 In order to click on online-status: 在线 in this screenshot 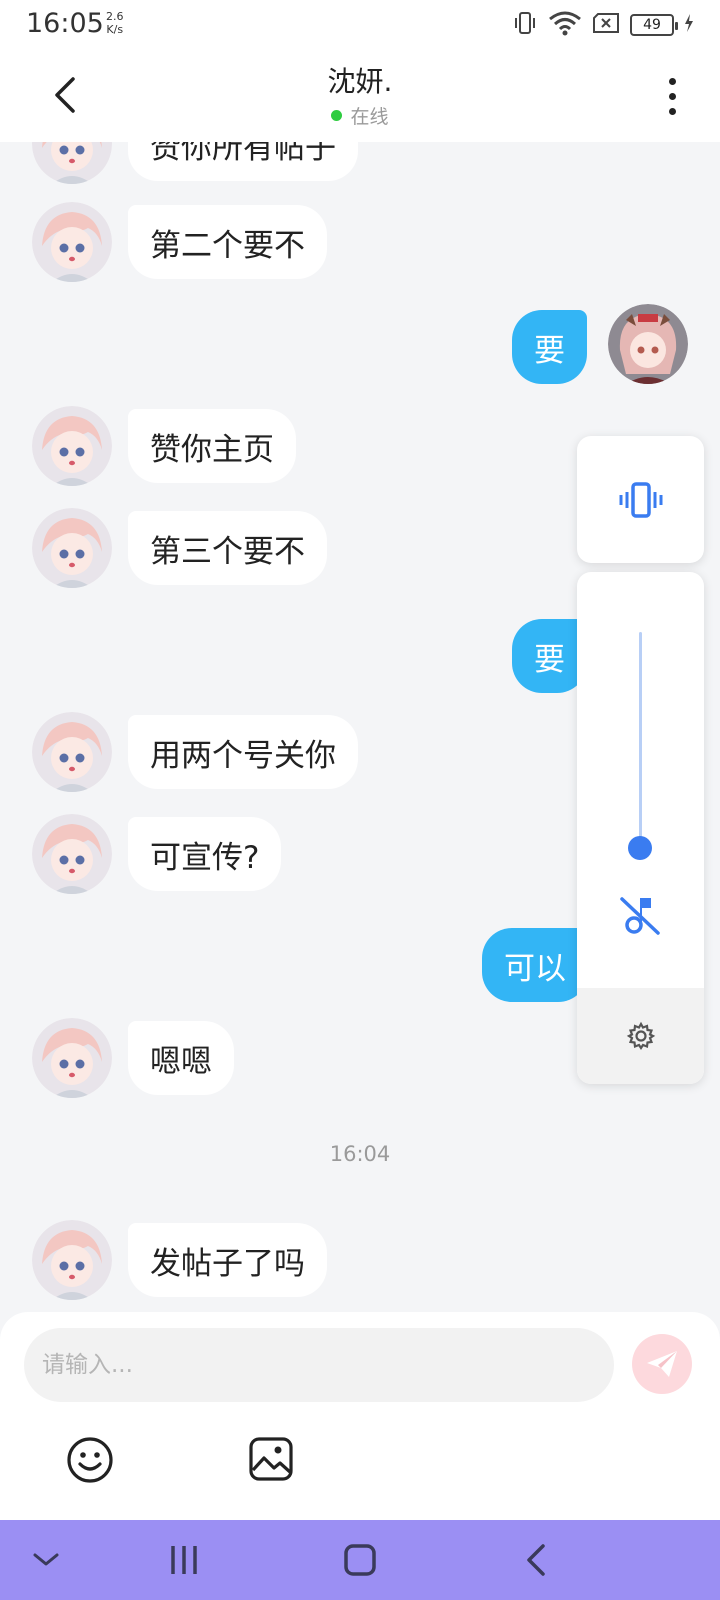, I will do `click(360, 115)`.